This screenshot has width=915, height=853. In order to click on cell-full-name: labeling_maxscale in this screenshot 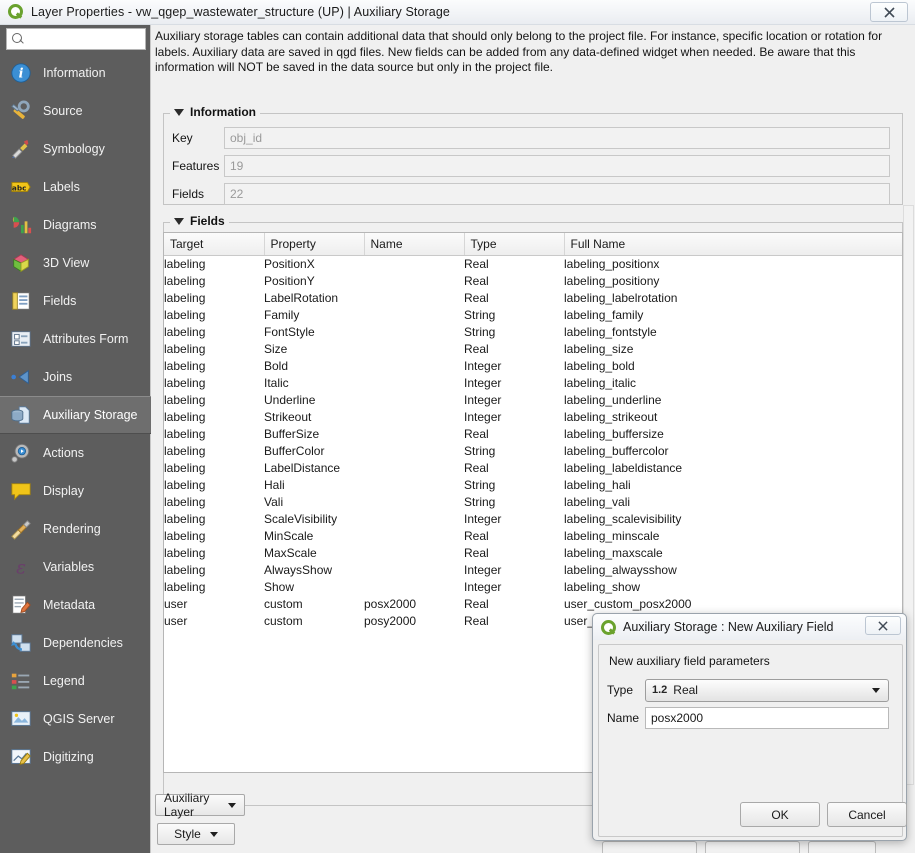, I will do `click(613, 552)`.